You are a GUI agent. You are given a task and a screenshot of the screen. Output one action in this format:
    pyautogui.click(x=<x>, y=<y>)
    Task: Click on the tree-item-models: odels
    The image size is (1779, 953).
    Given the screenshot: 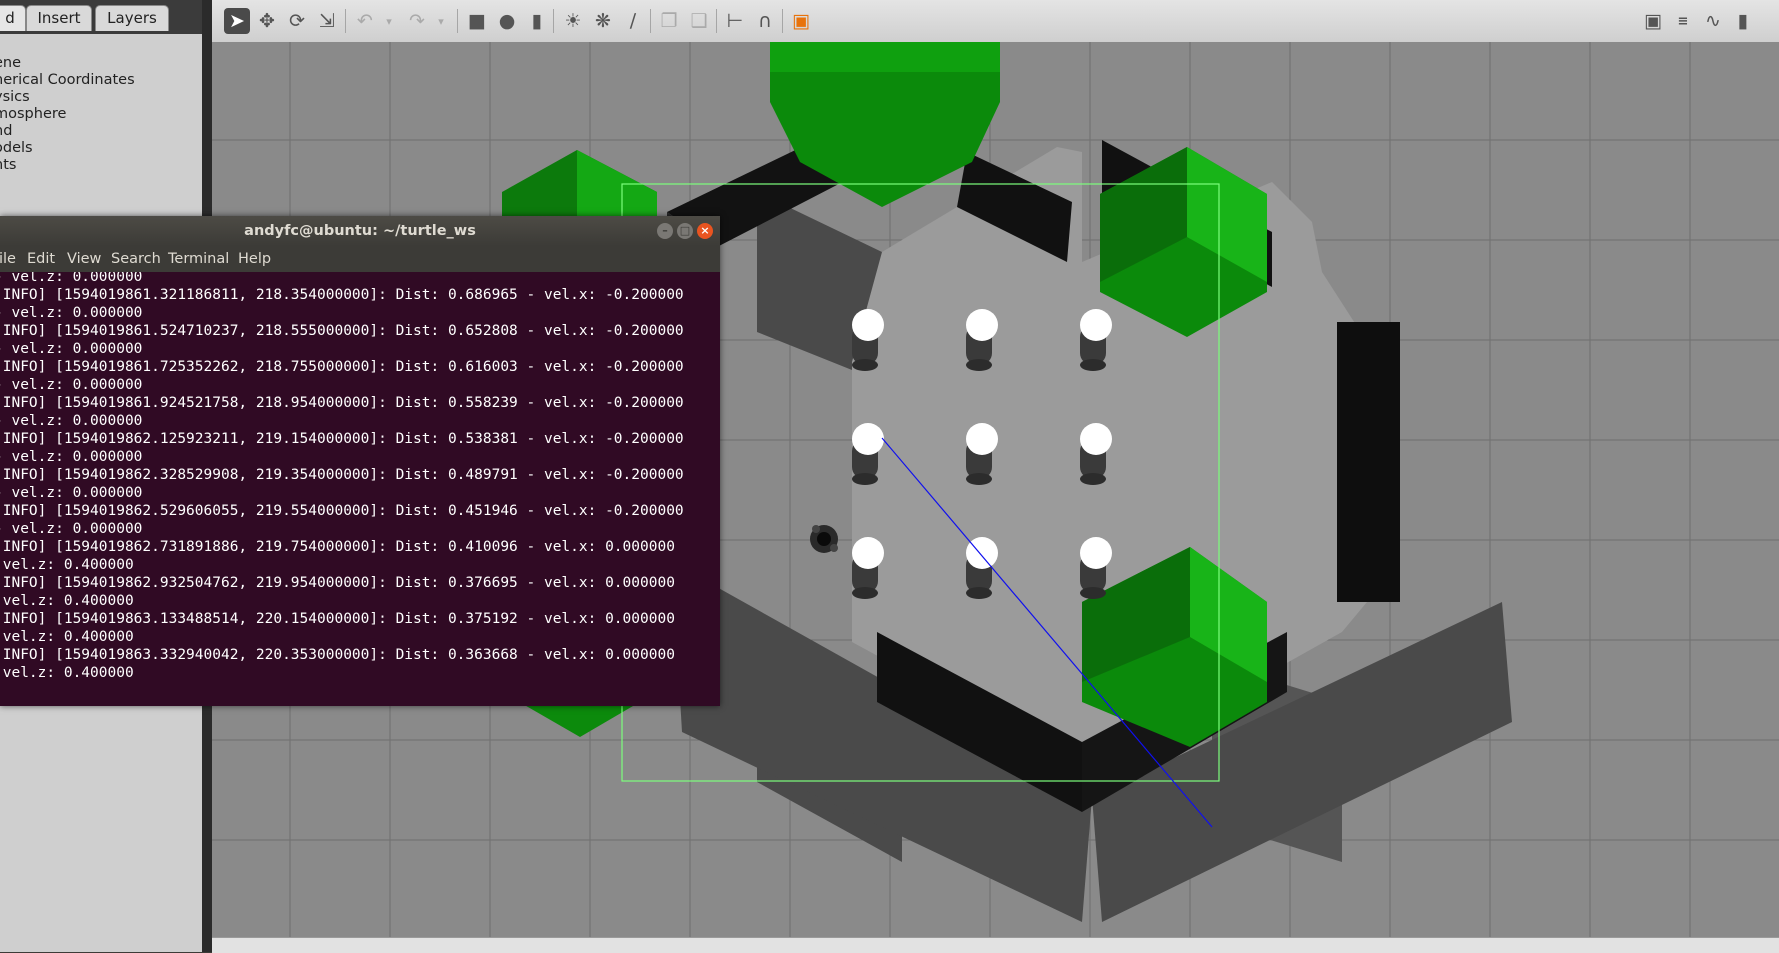 What is the action you would take?
    pyautogui.click(x=67, y=148)
    